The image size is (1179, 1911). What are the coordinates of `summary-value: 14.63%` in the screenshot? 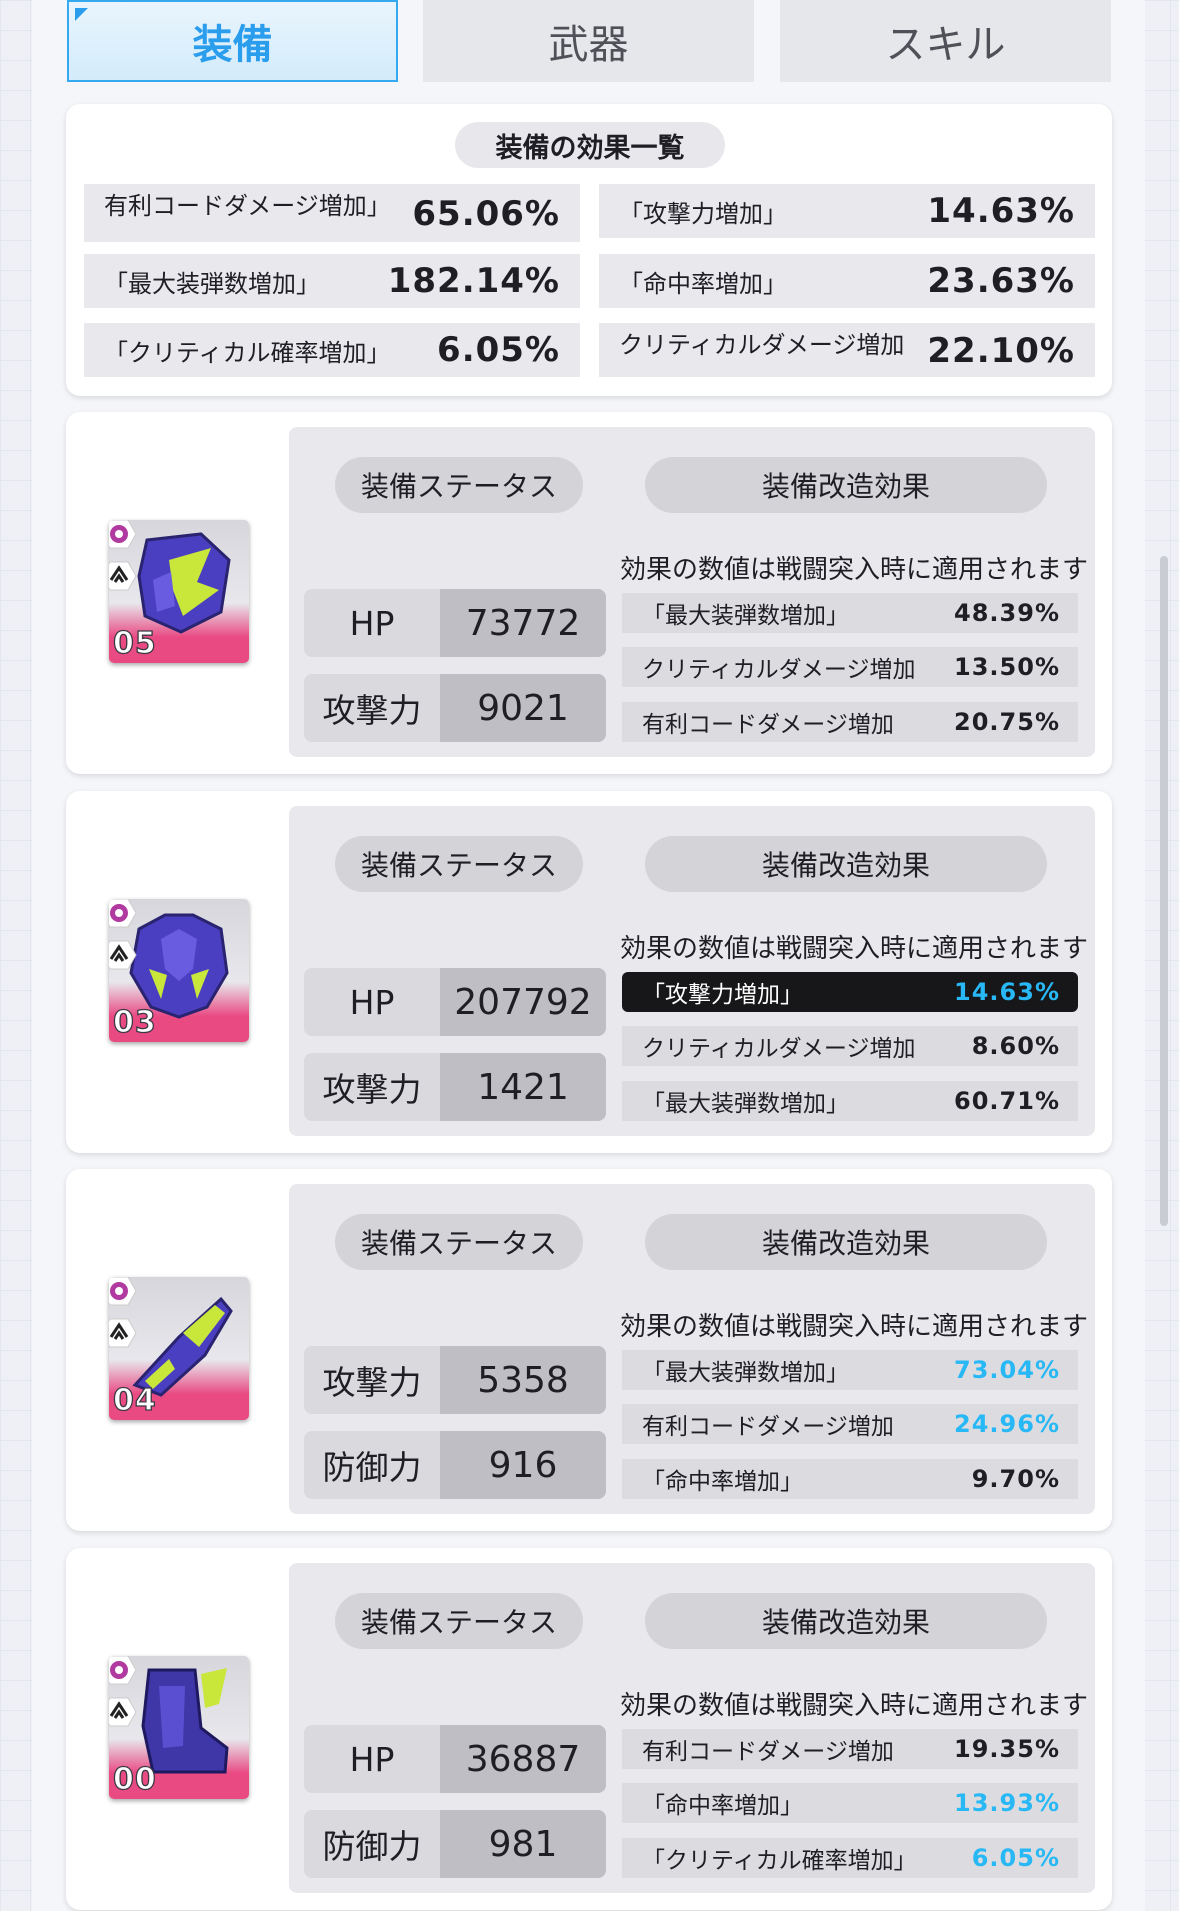 It's located at (1001, 211).